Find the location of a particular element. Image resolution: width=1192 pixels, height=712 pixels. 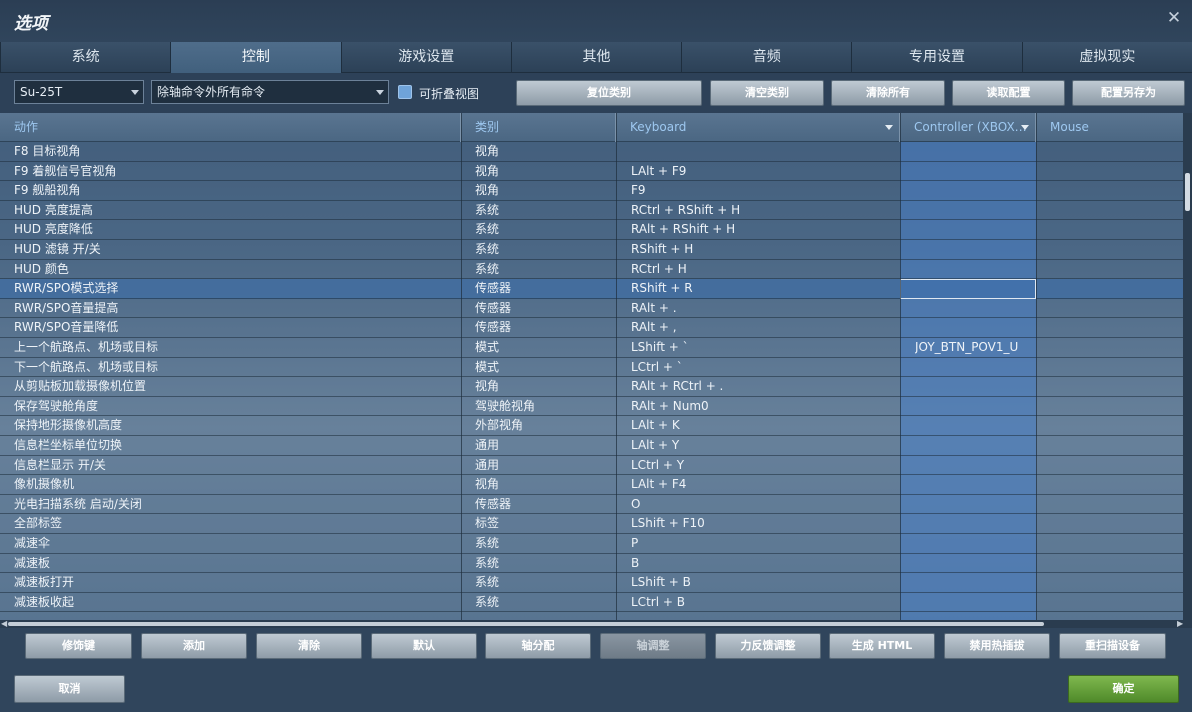

cell-keyboard: O is located at coordinates (763, 504).